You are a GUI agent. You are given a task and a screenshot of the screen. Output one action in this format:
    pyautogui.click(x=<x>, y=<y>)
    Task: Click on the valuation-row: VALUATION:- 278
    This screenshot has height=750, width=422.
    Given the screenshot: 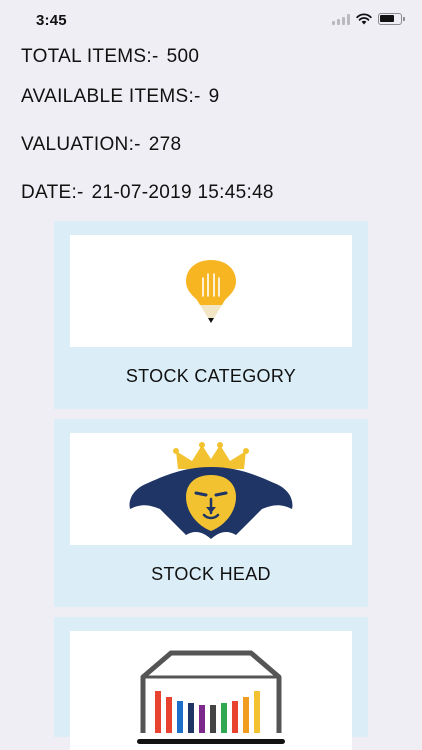 What is the action you would take?
    pyautogui.click(x=101, y=145)
    